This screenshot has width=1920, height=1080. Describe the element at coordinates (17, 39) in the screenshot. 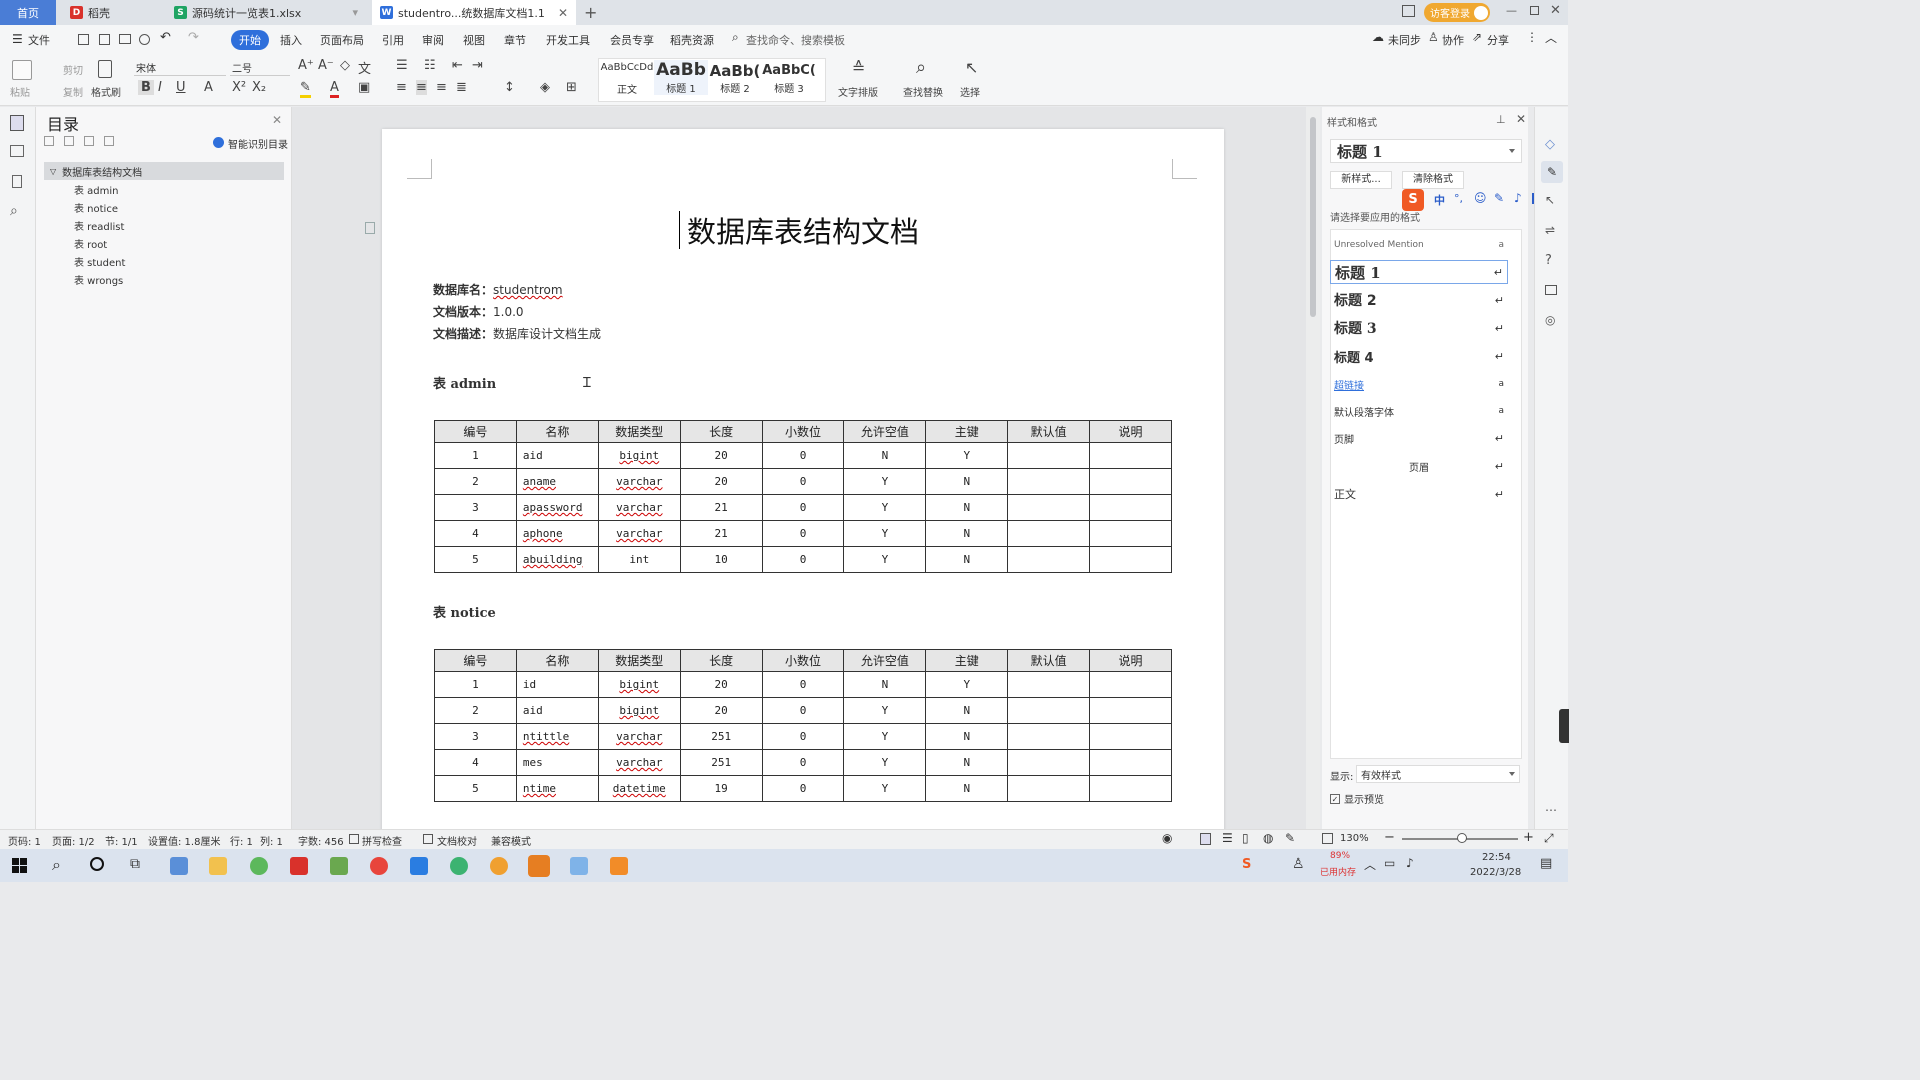

I see `hamburger-icon: ☰` at that location.